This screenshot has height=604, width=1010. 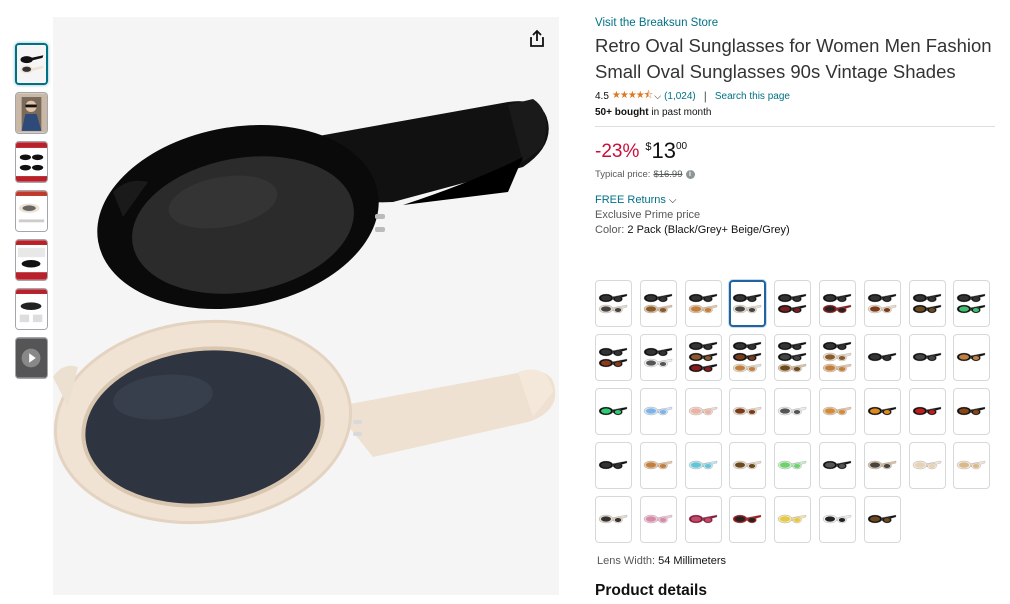 What do you see at coordinates (795, 200) in the screenshot?
I see `free-returns: FREE Returns ⌵` at bounding box center [795, 200].